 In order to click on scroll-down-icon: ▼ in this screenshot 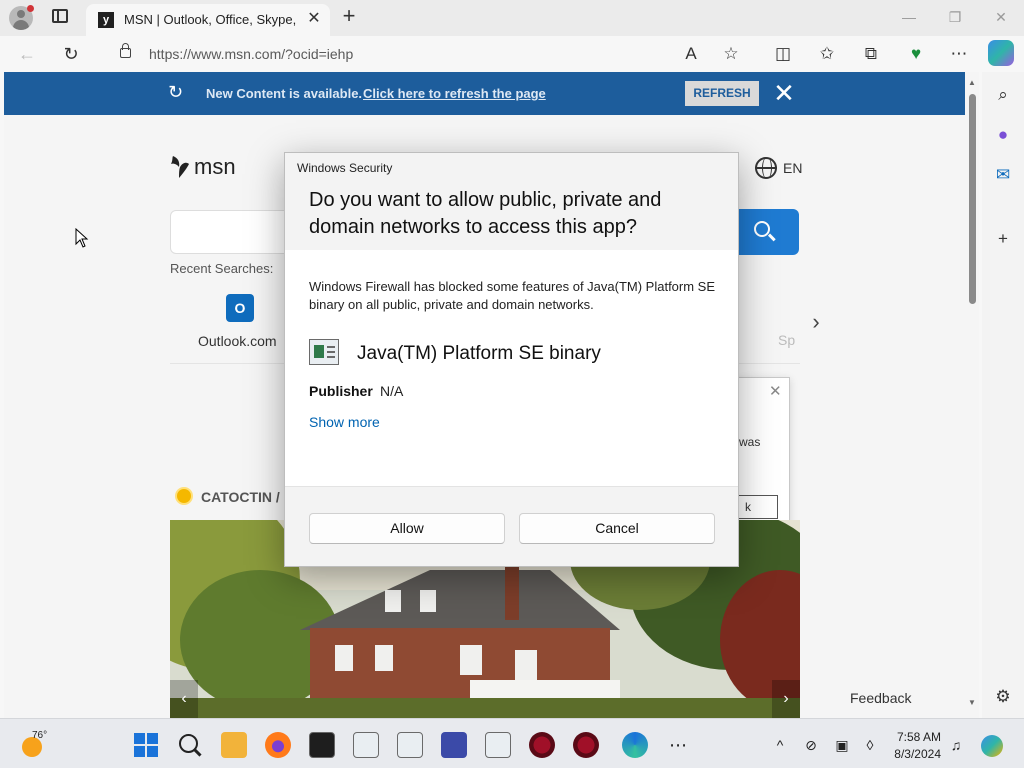, I will do `click(972, 703)`.